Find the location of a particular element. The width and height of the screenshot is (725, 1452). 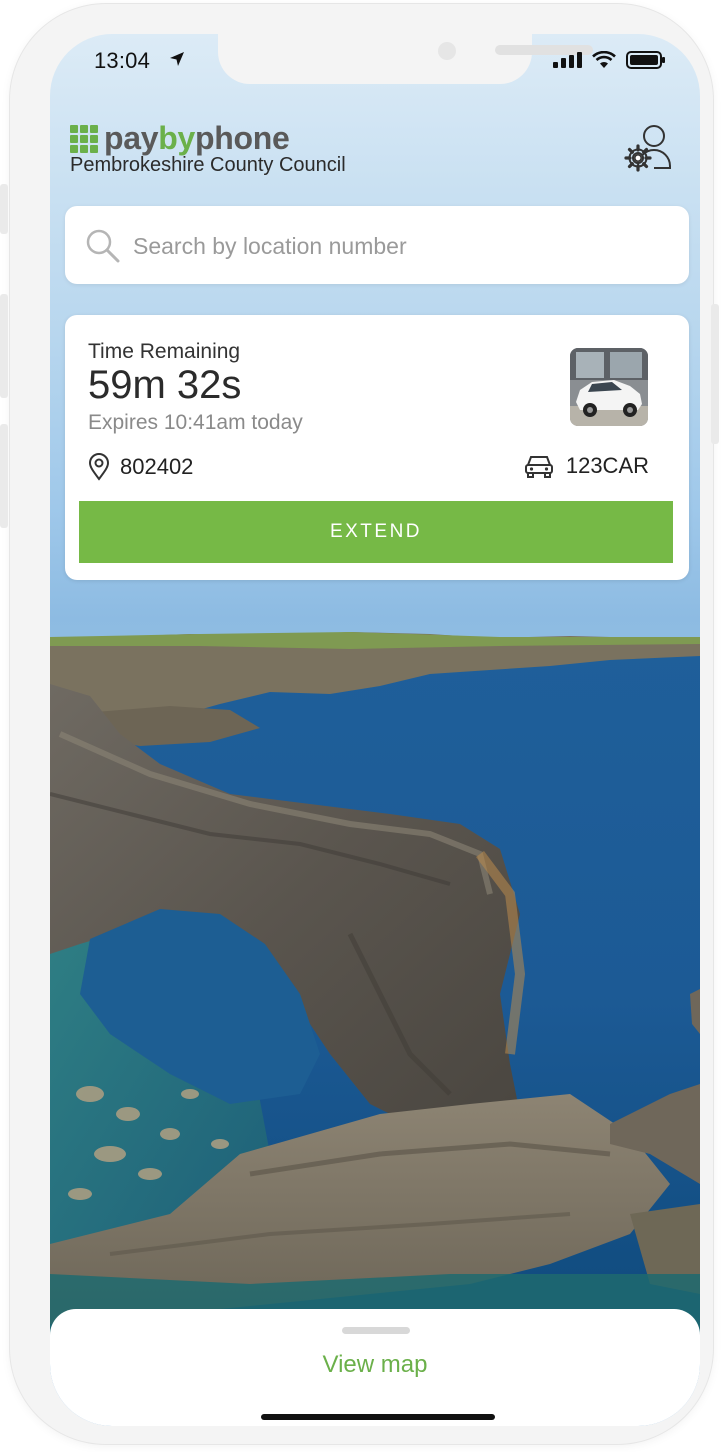

location-number: 802402 is located at coordinates (157, 466).